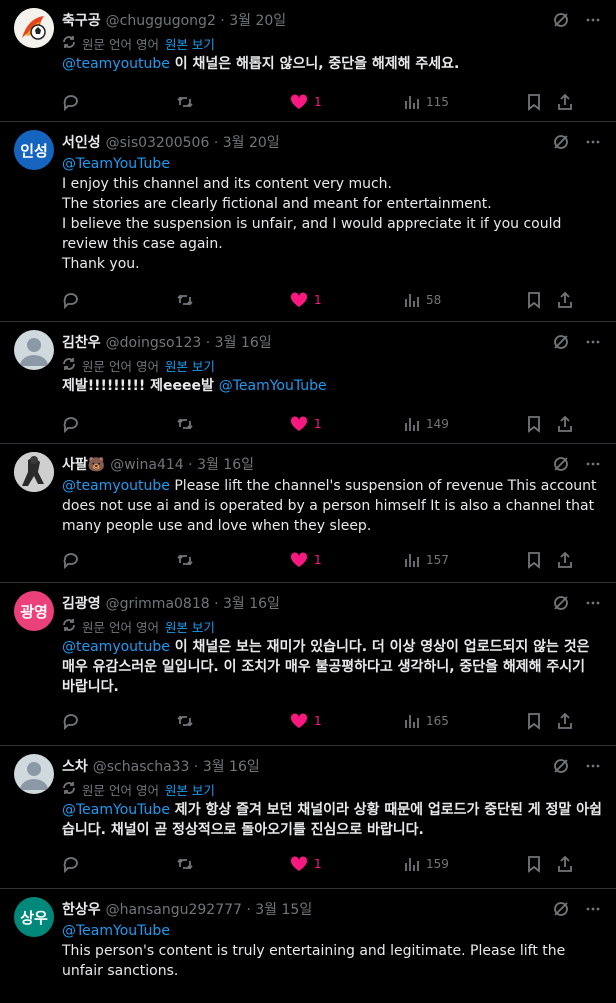 This screenshot has height=1003, width=616. I want to click on author-name: 김광영, so click(81, 603).